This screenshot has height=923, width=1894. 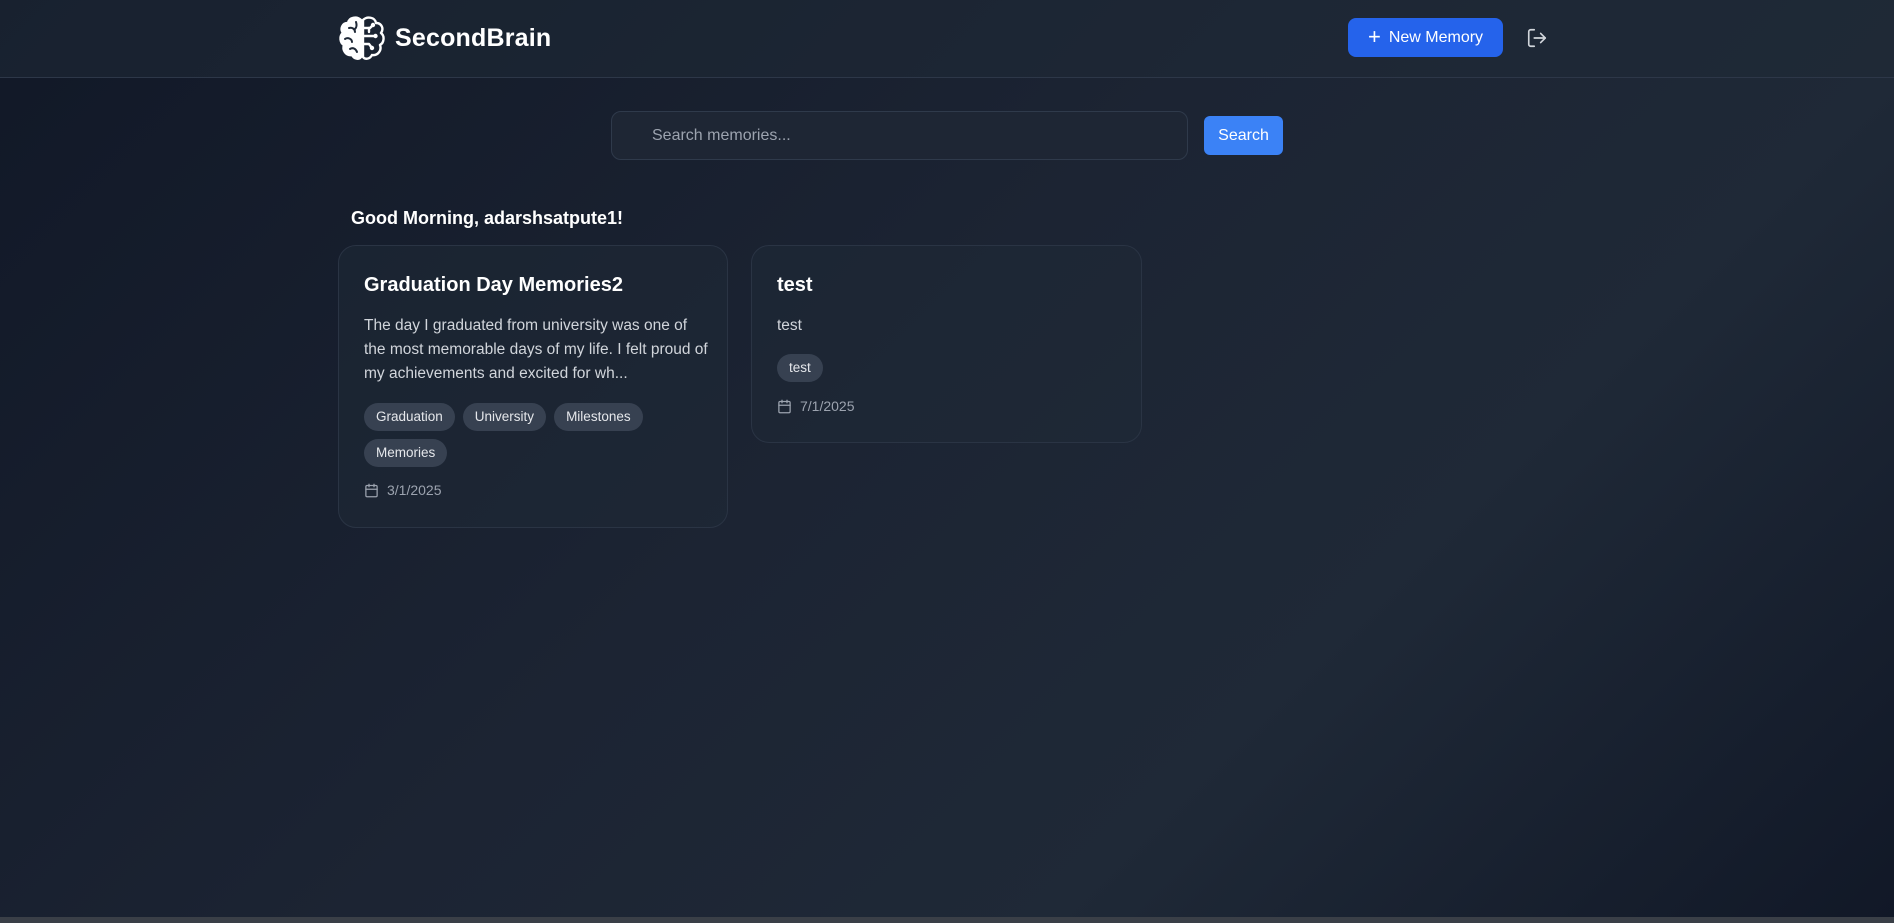 I want to click on tag: Graduation, so click(x=409, y=417).